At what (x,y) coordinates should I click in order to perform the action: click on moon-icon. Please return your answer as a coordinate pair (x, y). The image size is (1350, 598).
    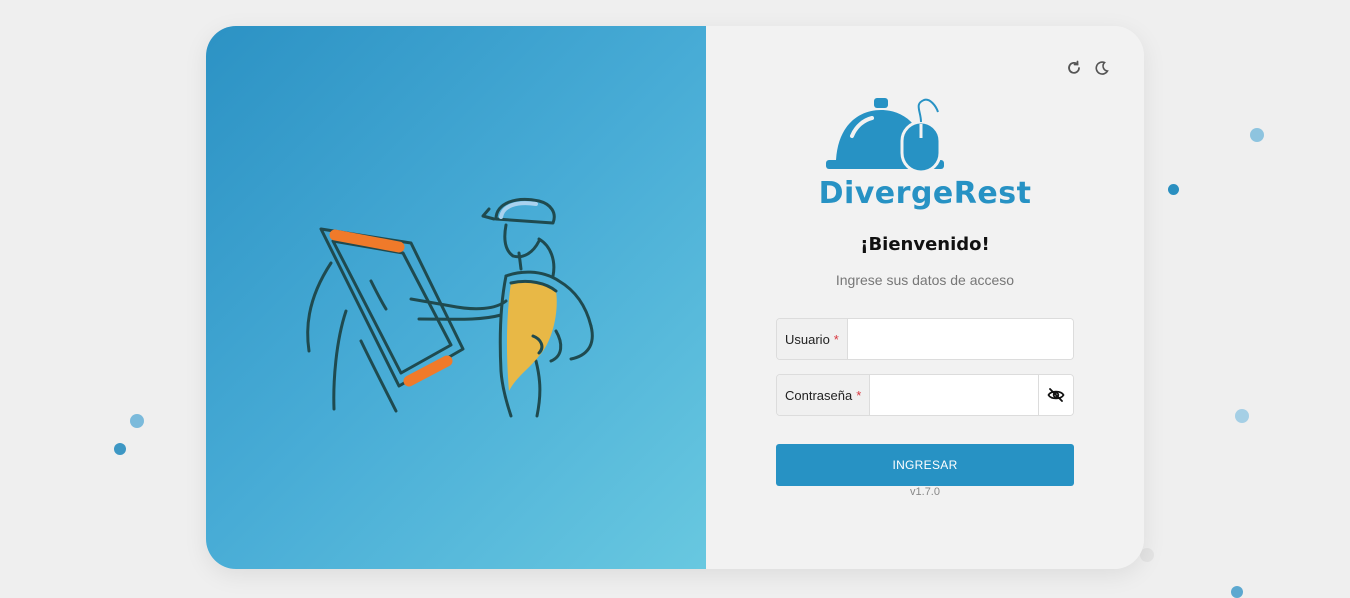
    Looking at the image, I should click on (1102, 68).